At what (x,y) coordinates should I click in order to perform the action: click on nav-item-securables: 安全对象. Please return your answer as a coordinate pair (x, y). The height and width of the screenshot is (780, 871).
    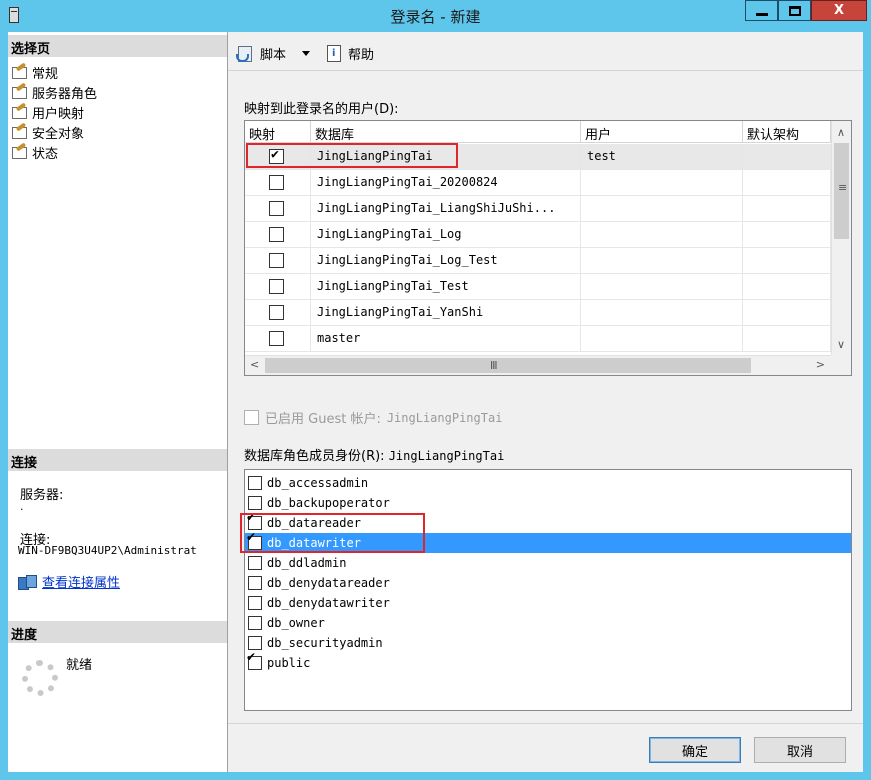
    Looking at the image, I should click on (48, 132).